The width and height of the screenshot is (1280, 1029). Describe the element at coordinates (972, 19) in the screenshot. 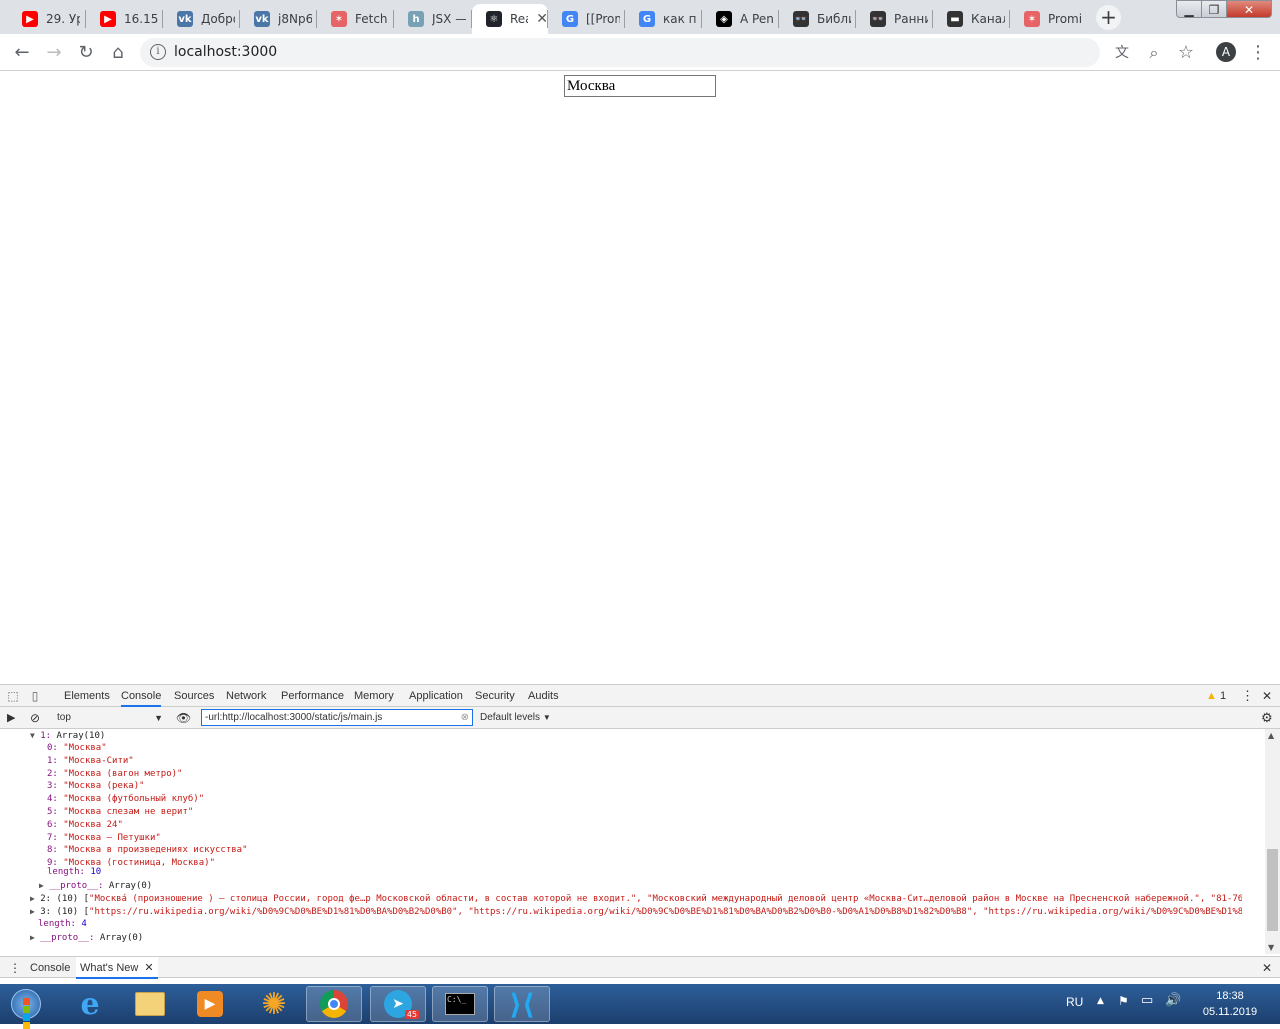

I see `browser-tab: ▬ Канал` at that location.